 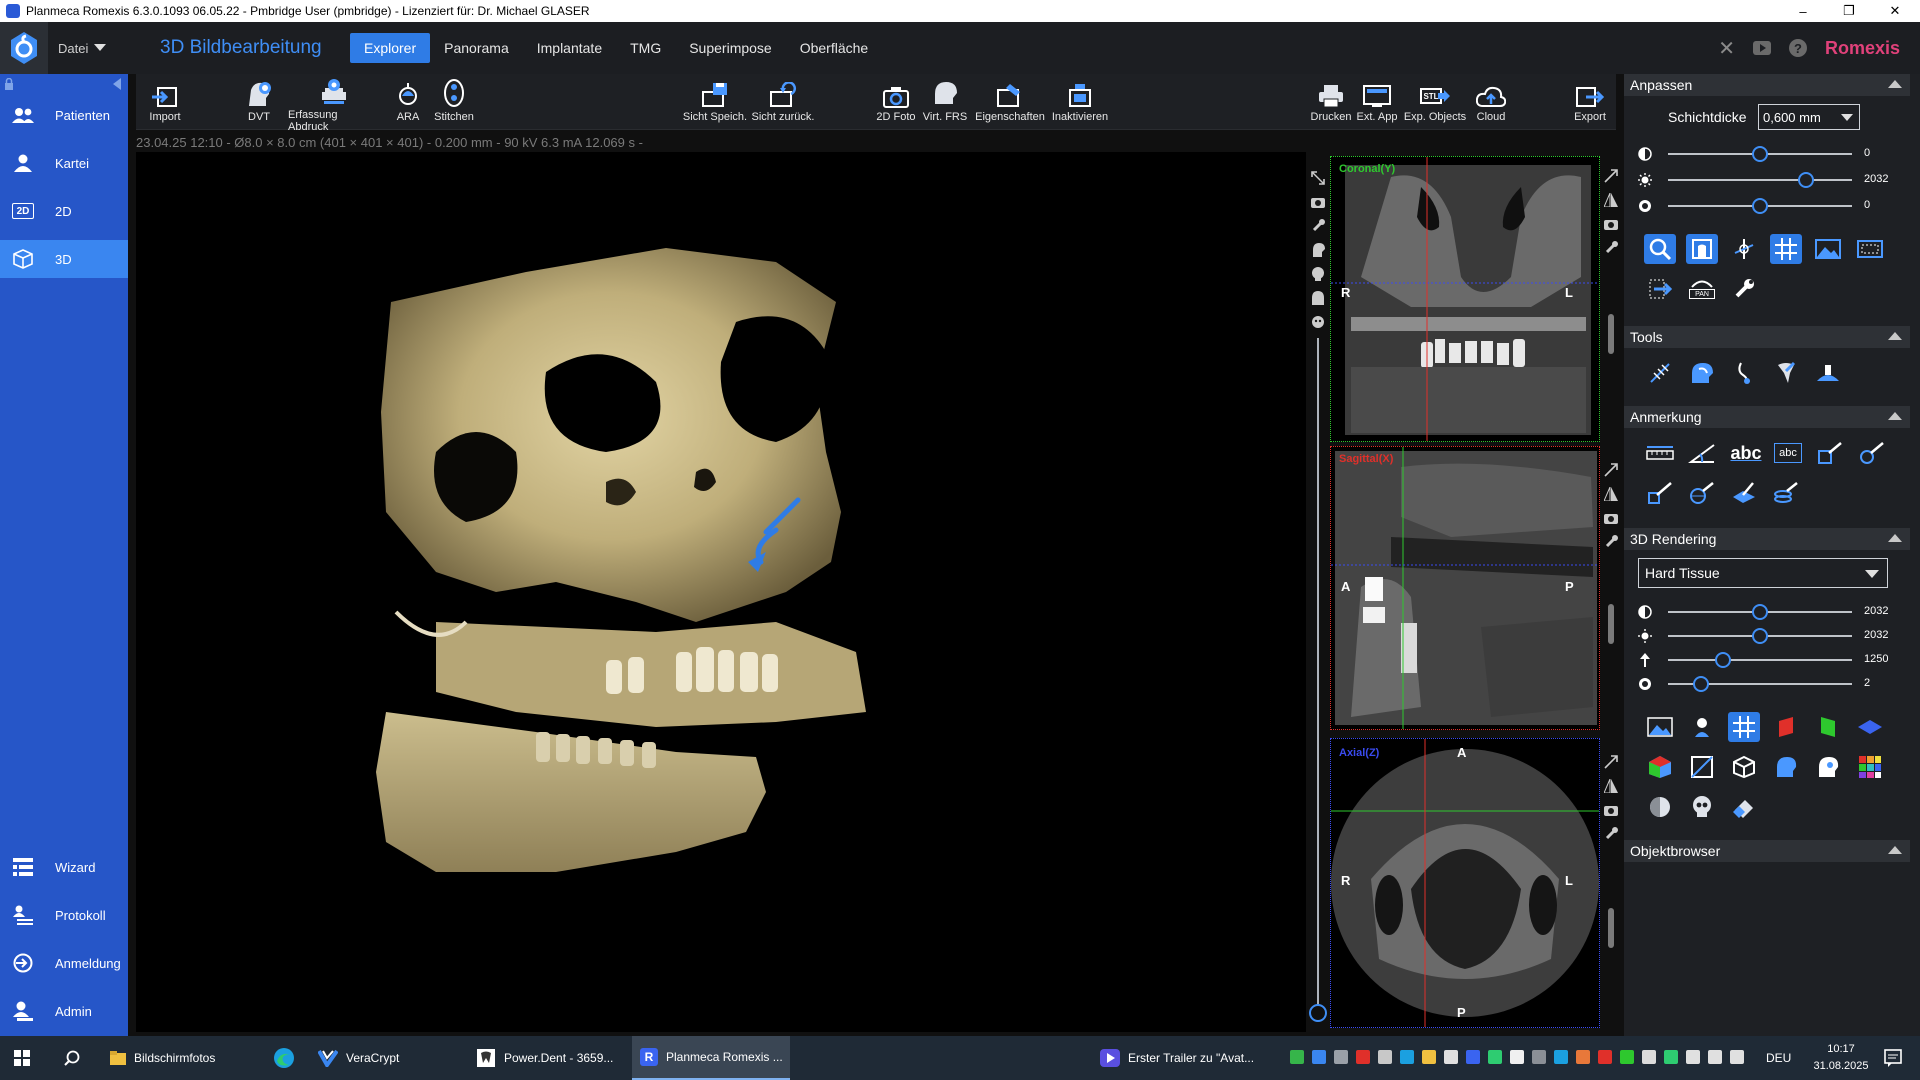 I want to click on tray-yellow-icon, so click(x=1429, y=1057).